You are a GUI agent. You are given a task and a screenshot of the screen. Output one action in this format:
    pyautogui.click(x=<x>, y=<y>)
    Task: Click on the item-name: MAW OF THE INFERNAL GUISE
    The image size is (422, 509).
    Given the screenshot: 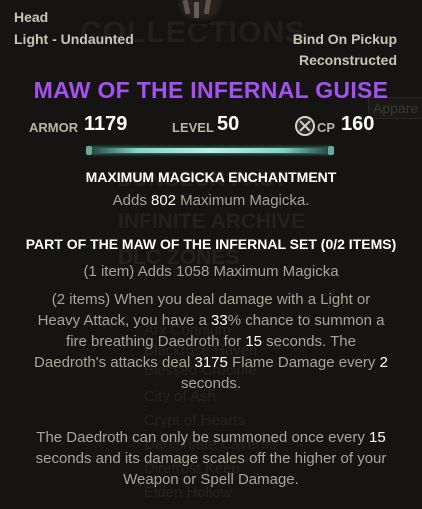 What is the action you would take?
    pyautogui.click(x=211, y=90)
    